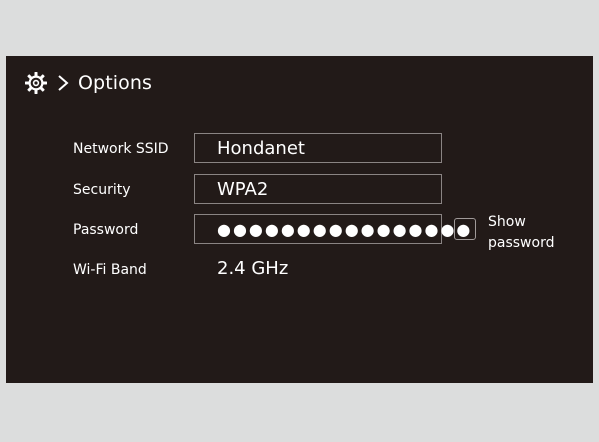 This screenshot has width=599, height=442. Describe the element at coordinates (243, 189) in the screenshot. I see `security-value: WPA2` at that location.